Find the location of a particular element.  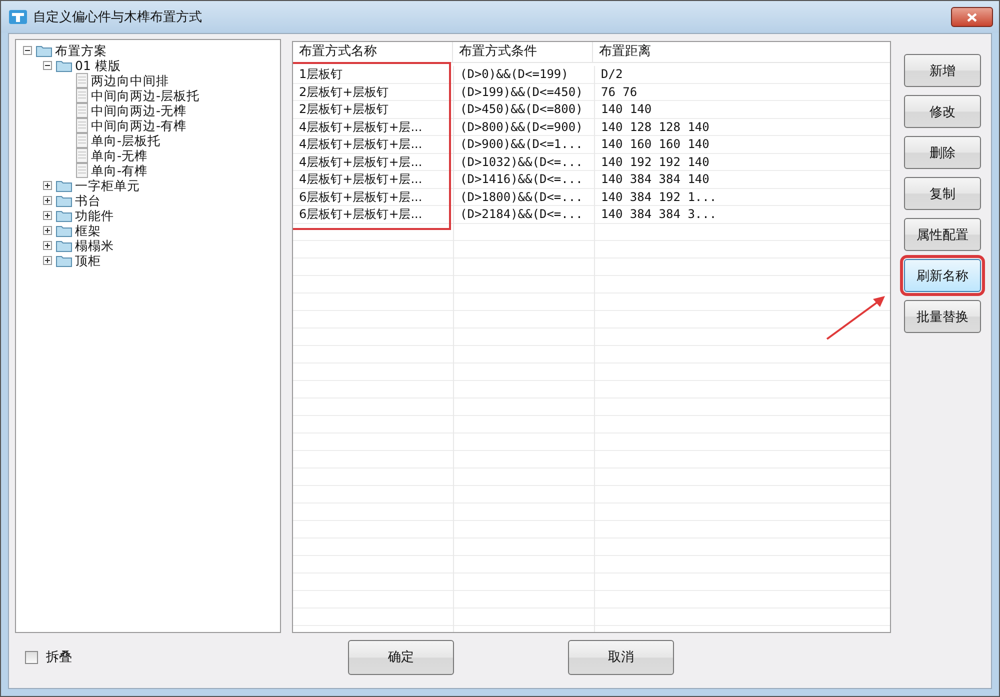

dialog-button: 确定 is located at coordinates (401, 657).